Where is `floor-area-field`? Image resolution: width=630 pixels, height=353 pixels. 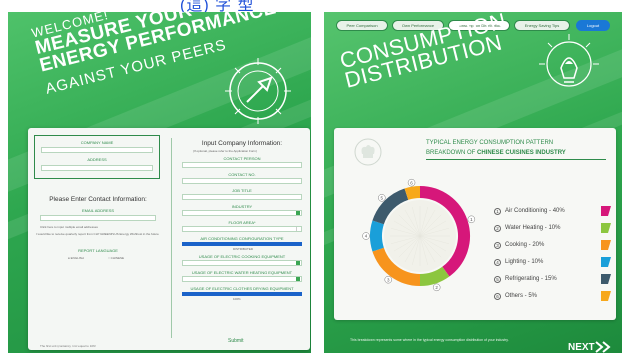 floor-area-field is located at coordinates (242, 229).